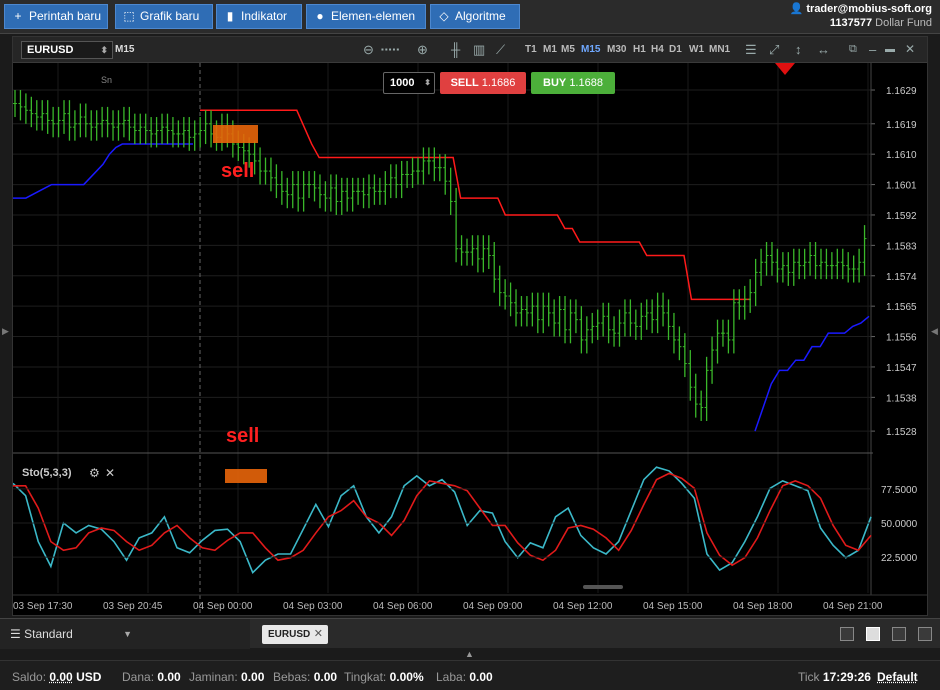 The width and height of the screenshot is (940, 690). Describe the element at coordinates (869, 9) in the screenshot. I see `account-user: trader@mobius-soft.org` at that location.